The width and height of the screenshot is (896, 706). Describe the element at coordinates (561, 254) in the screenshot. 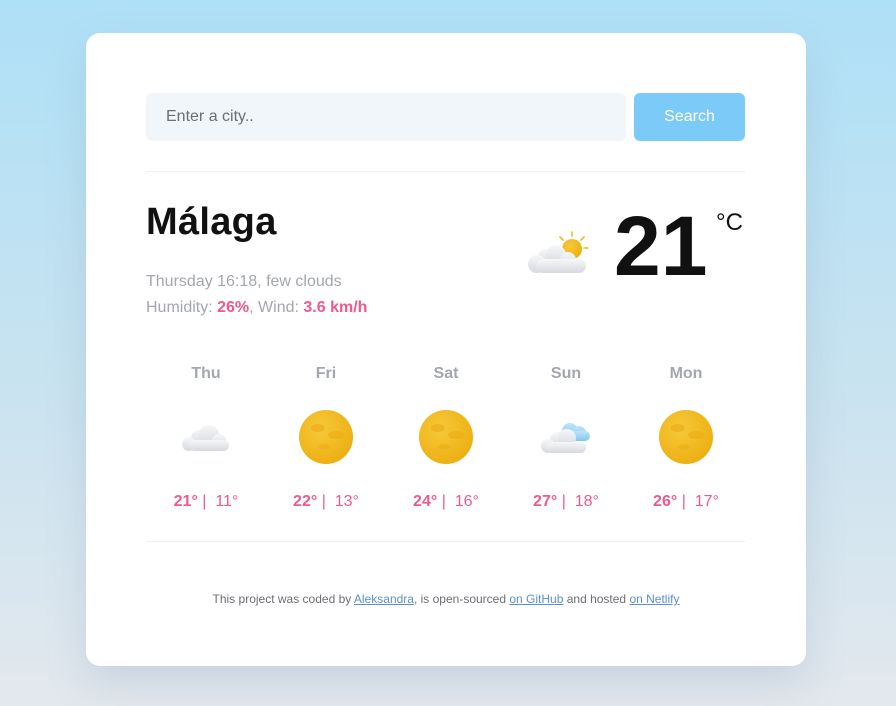

I see `few-clouds-icon` at that location.